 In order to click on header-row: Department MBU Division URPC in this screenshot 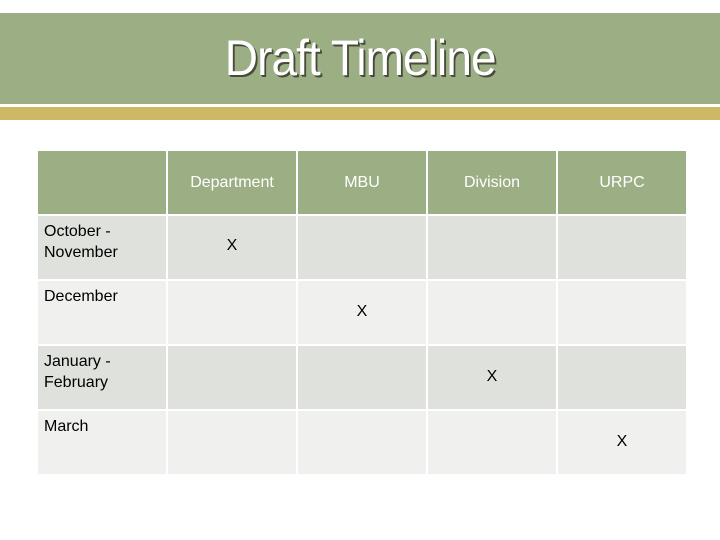, I will do `click(362, 182)`.